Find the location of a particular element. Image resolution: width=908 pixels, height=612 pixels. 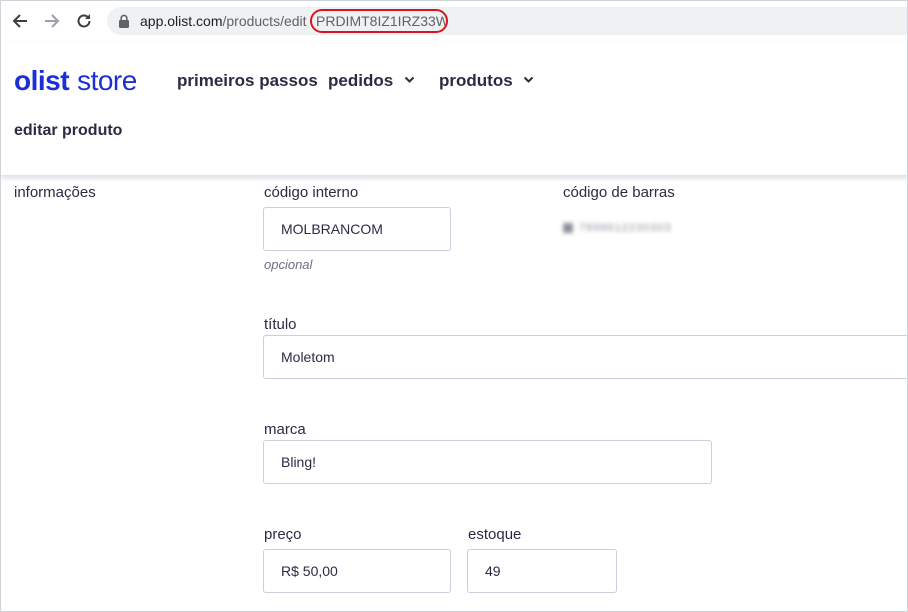

nav-produtos: produtos is located at coordinates (486, 81).